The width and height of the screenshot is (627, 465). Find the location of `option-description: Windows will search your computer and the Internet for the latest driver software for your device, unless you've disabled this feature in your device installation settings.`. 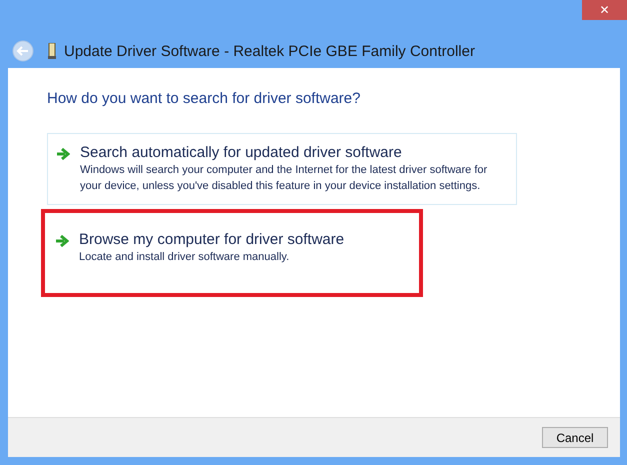

option-description: Windows will search your computer and the Internet for the latest driver software for your device, unless you've disabled this feature in your device installation settings. is located at coordinates (284, 178).